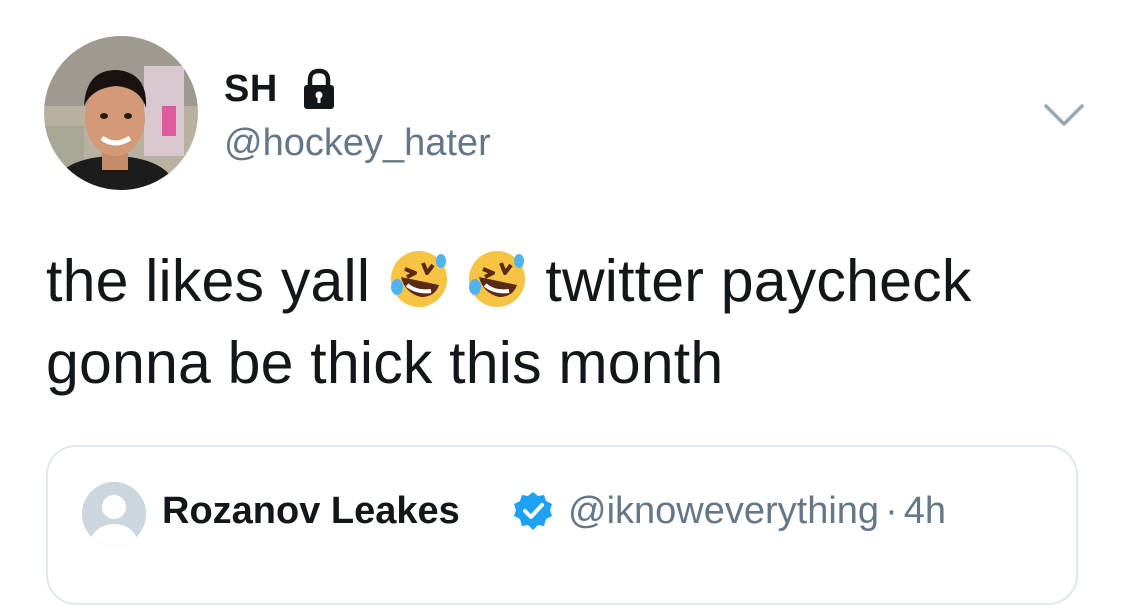  What do you see at coordinates (114, 514) in the screenshot?
I see `quoted-user-avatar` at bounding box center [114, 514].